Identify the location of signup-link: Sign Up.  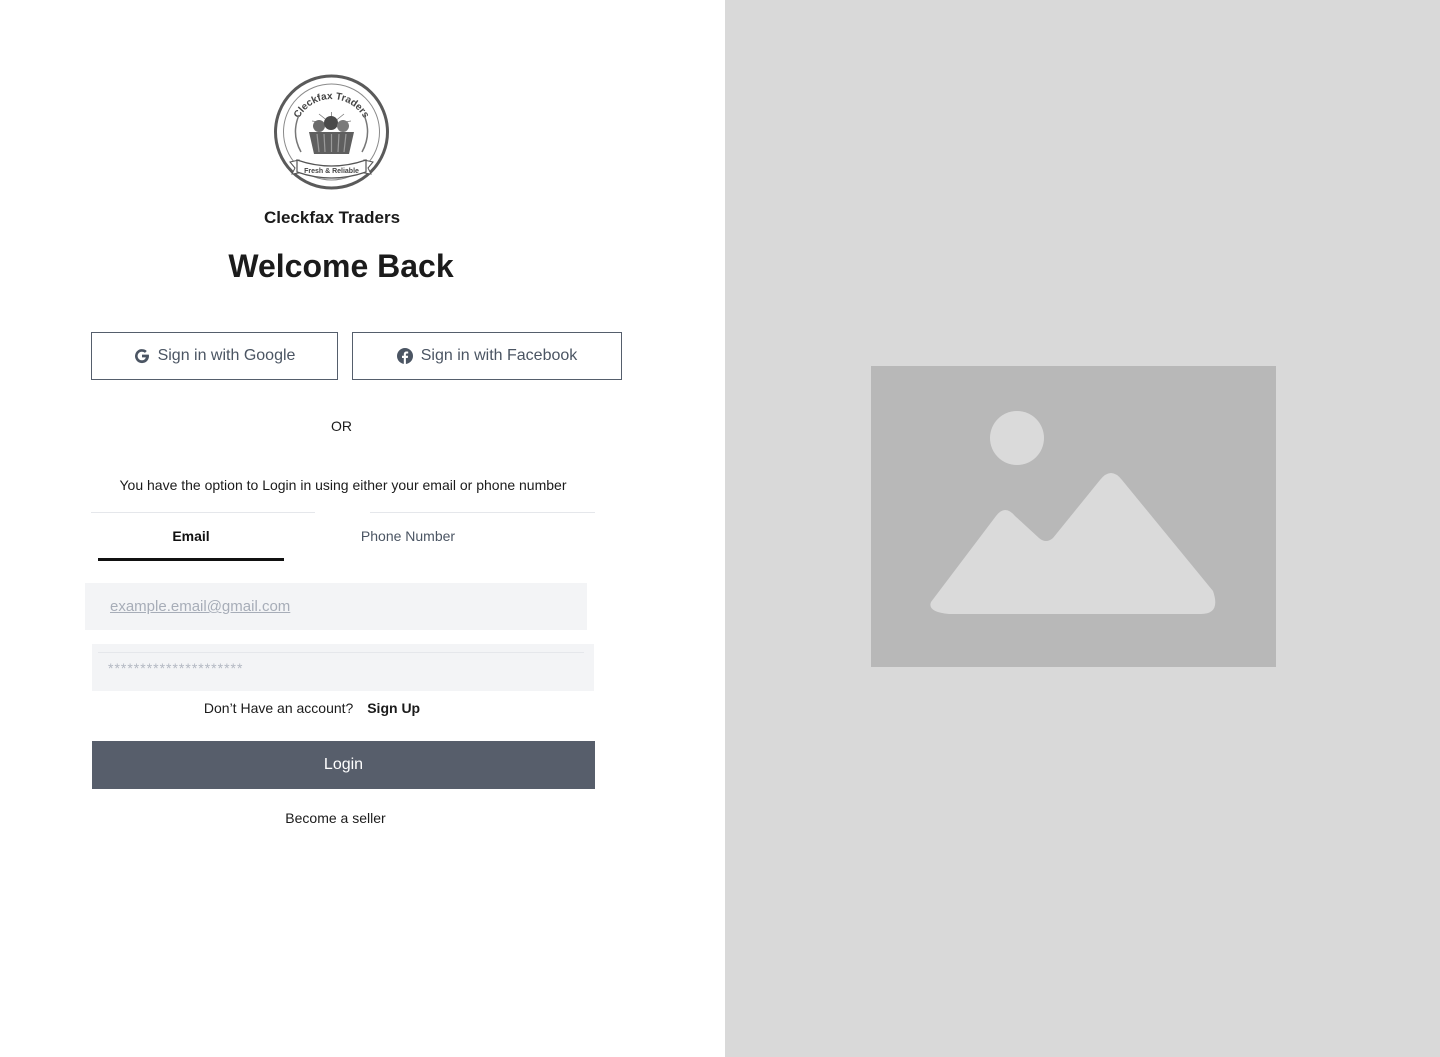
(393, 708).